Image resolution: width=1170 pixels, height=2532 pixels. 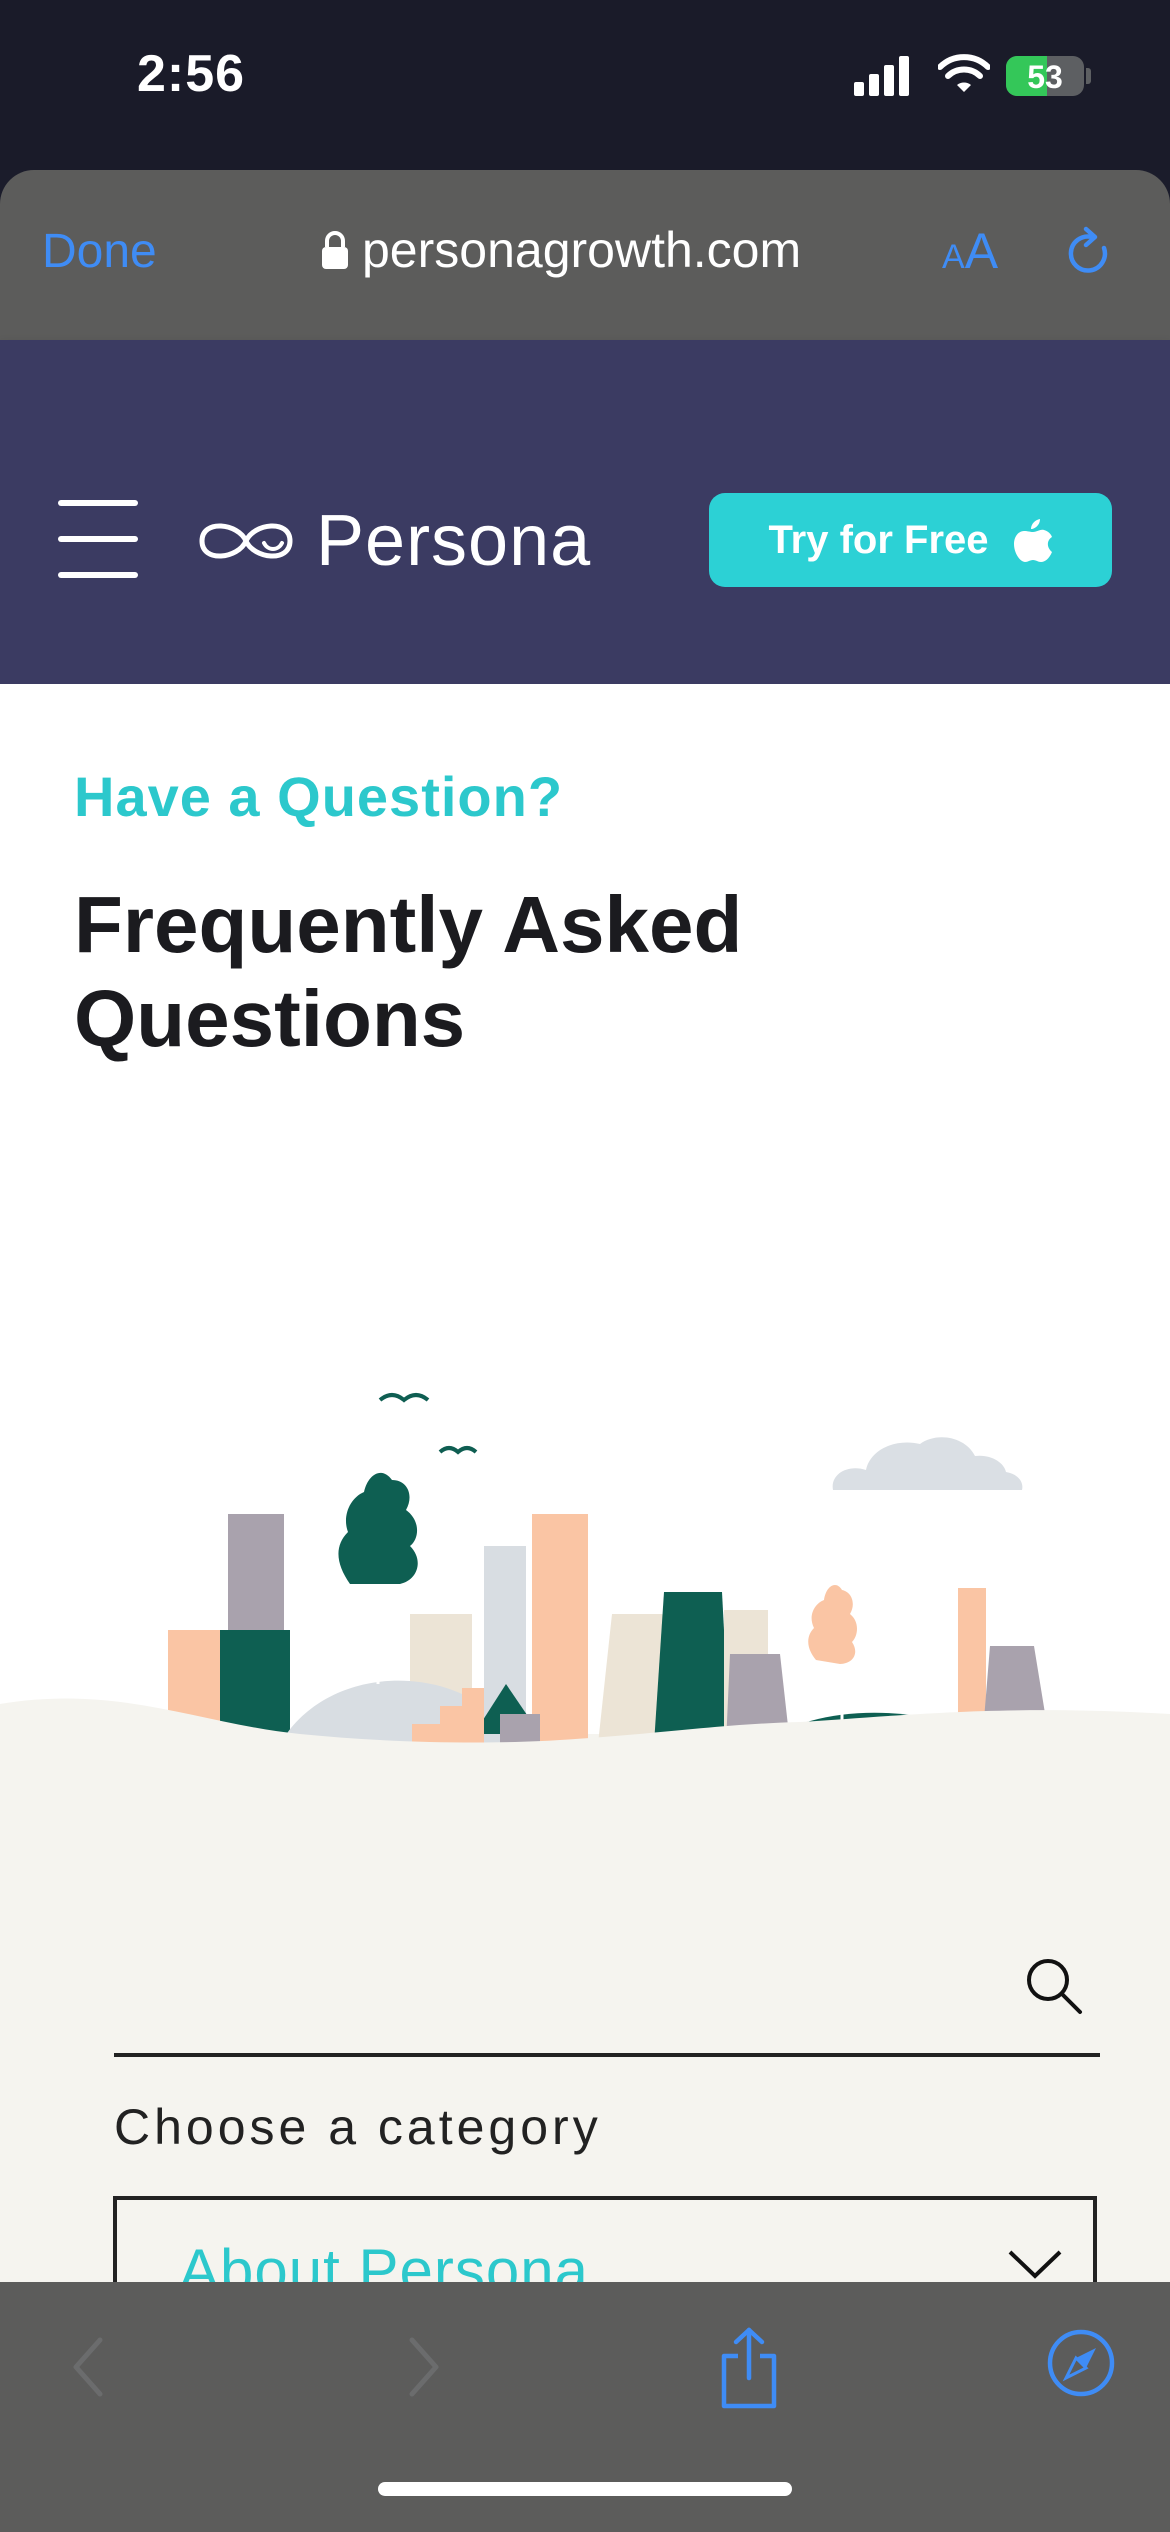 I want to click on url-text: personagrowth.com, so click(x=582, y=250).